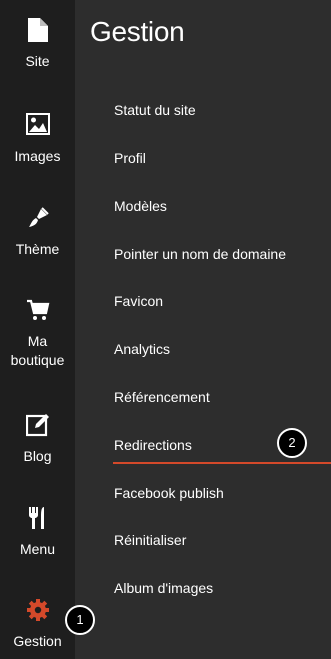 The image size is (331, 659). What do you see at coordinates (142, 349) in the screenshot?
I see `menu-item-analytics: Analytics` at bounding box center [142, 349].